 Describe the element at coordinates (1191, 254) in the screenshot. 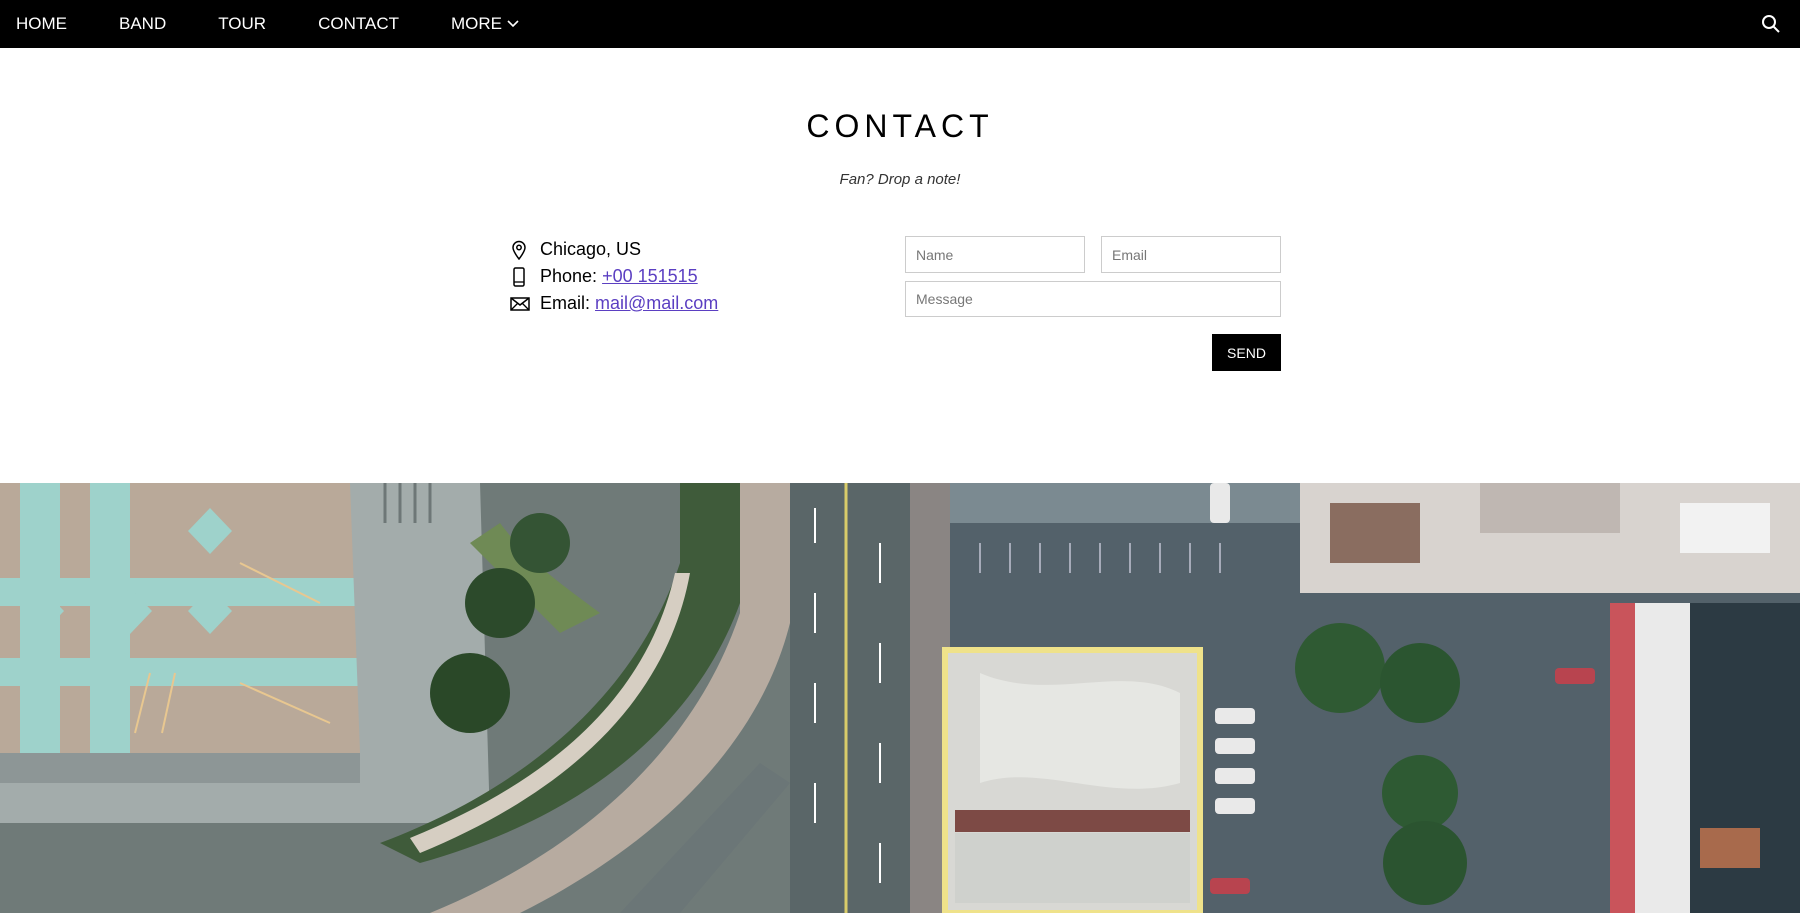

I see `email-input` at that location.